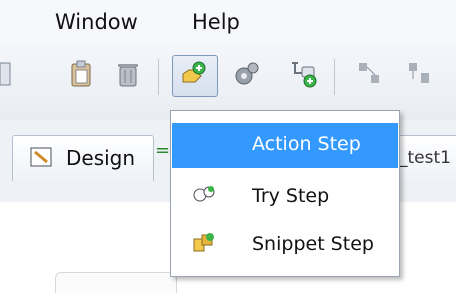  Describe the element at coordinates (101, 158) in the screenshot. I see `tab-design-label: Design` at that location.